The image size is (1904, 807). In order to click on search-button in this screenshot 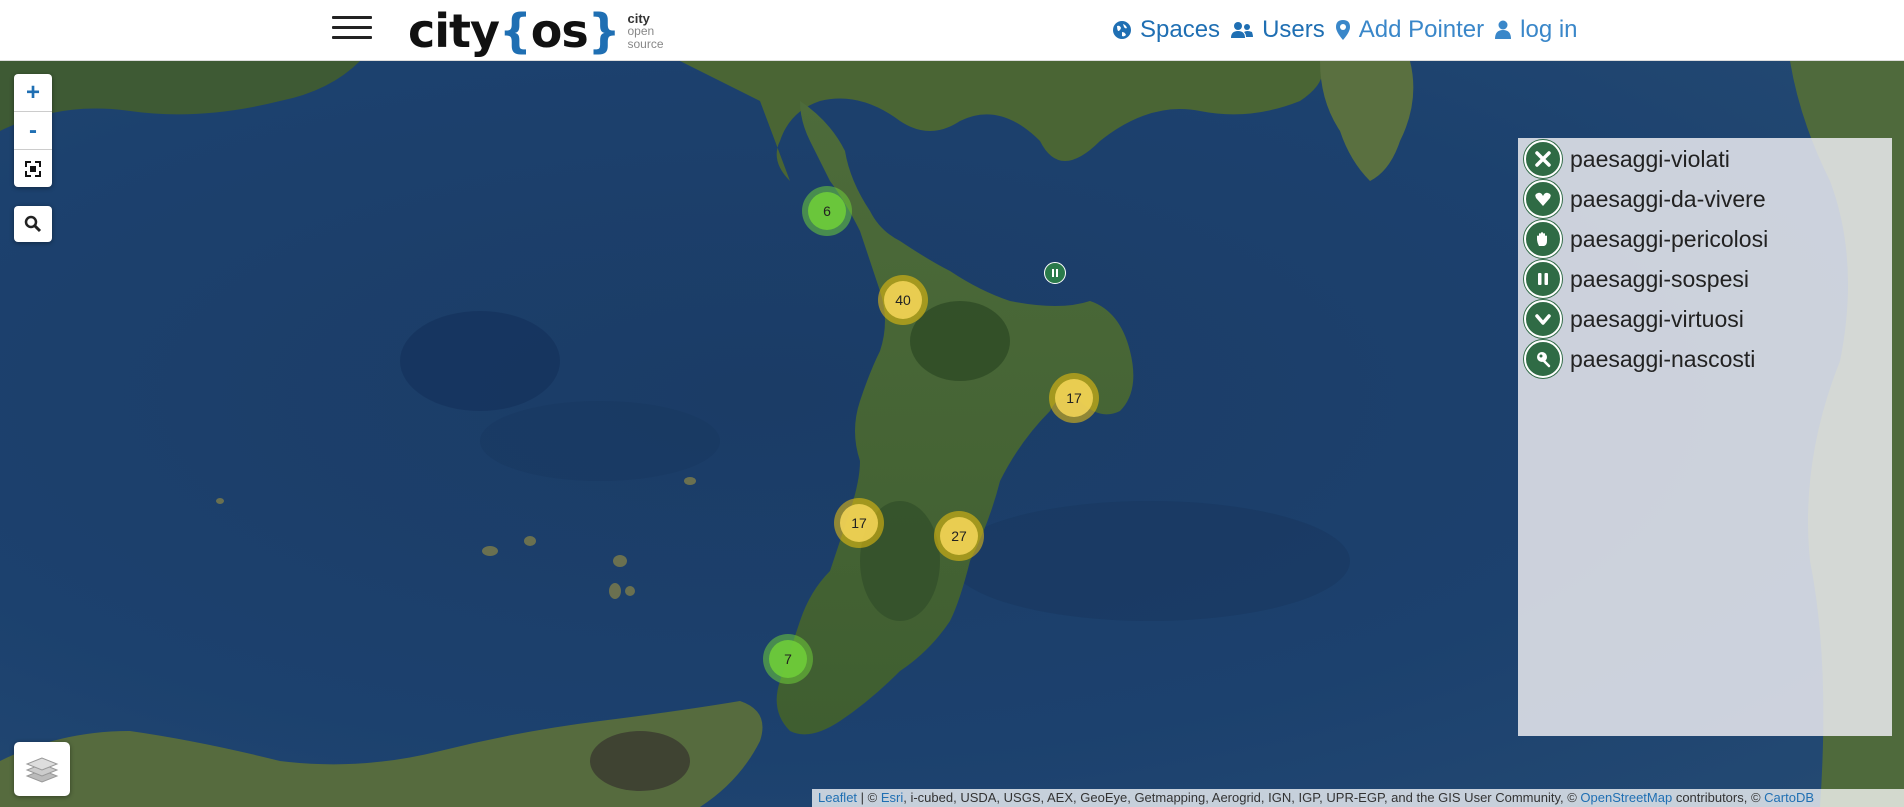, I will do `click(33, 224)`.